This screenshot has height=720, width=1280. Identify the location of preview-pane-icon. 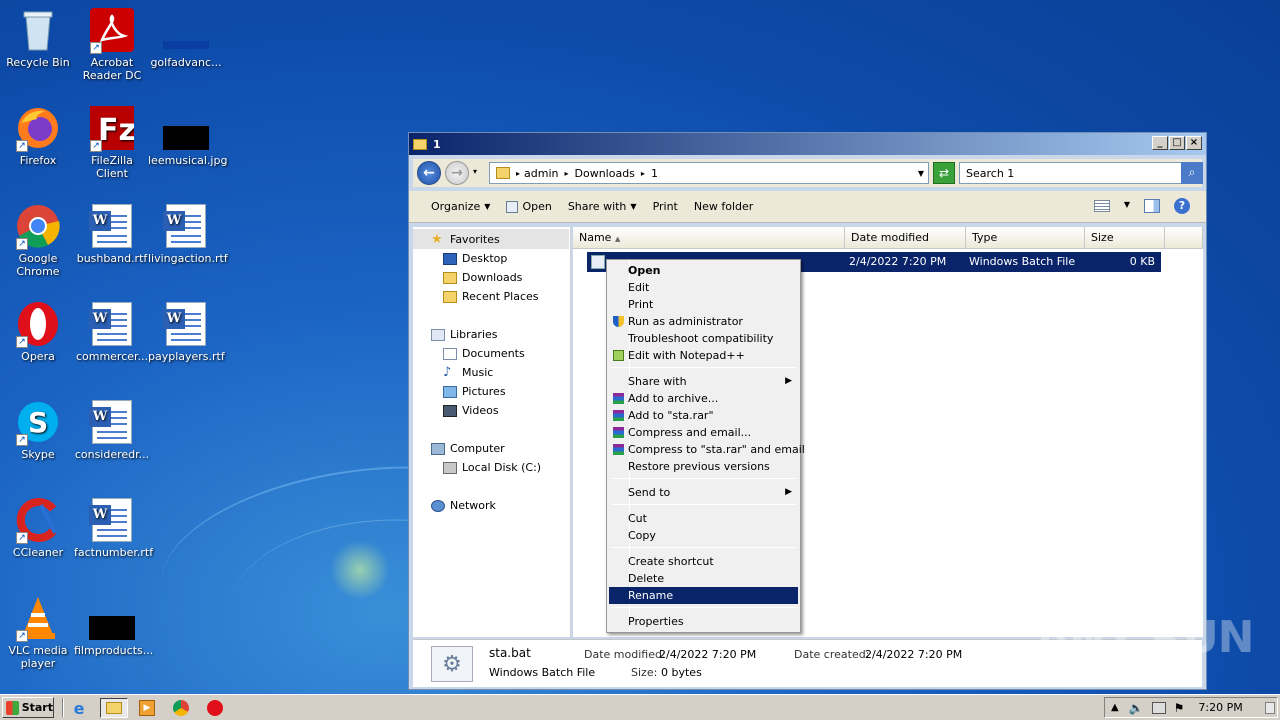
(1152, 206).